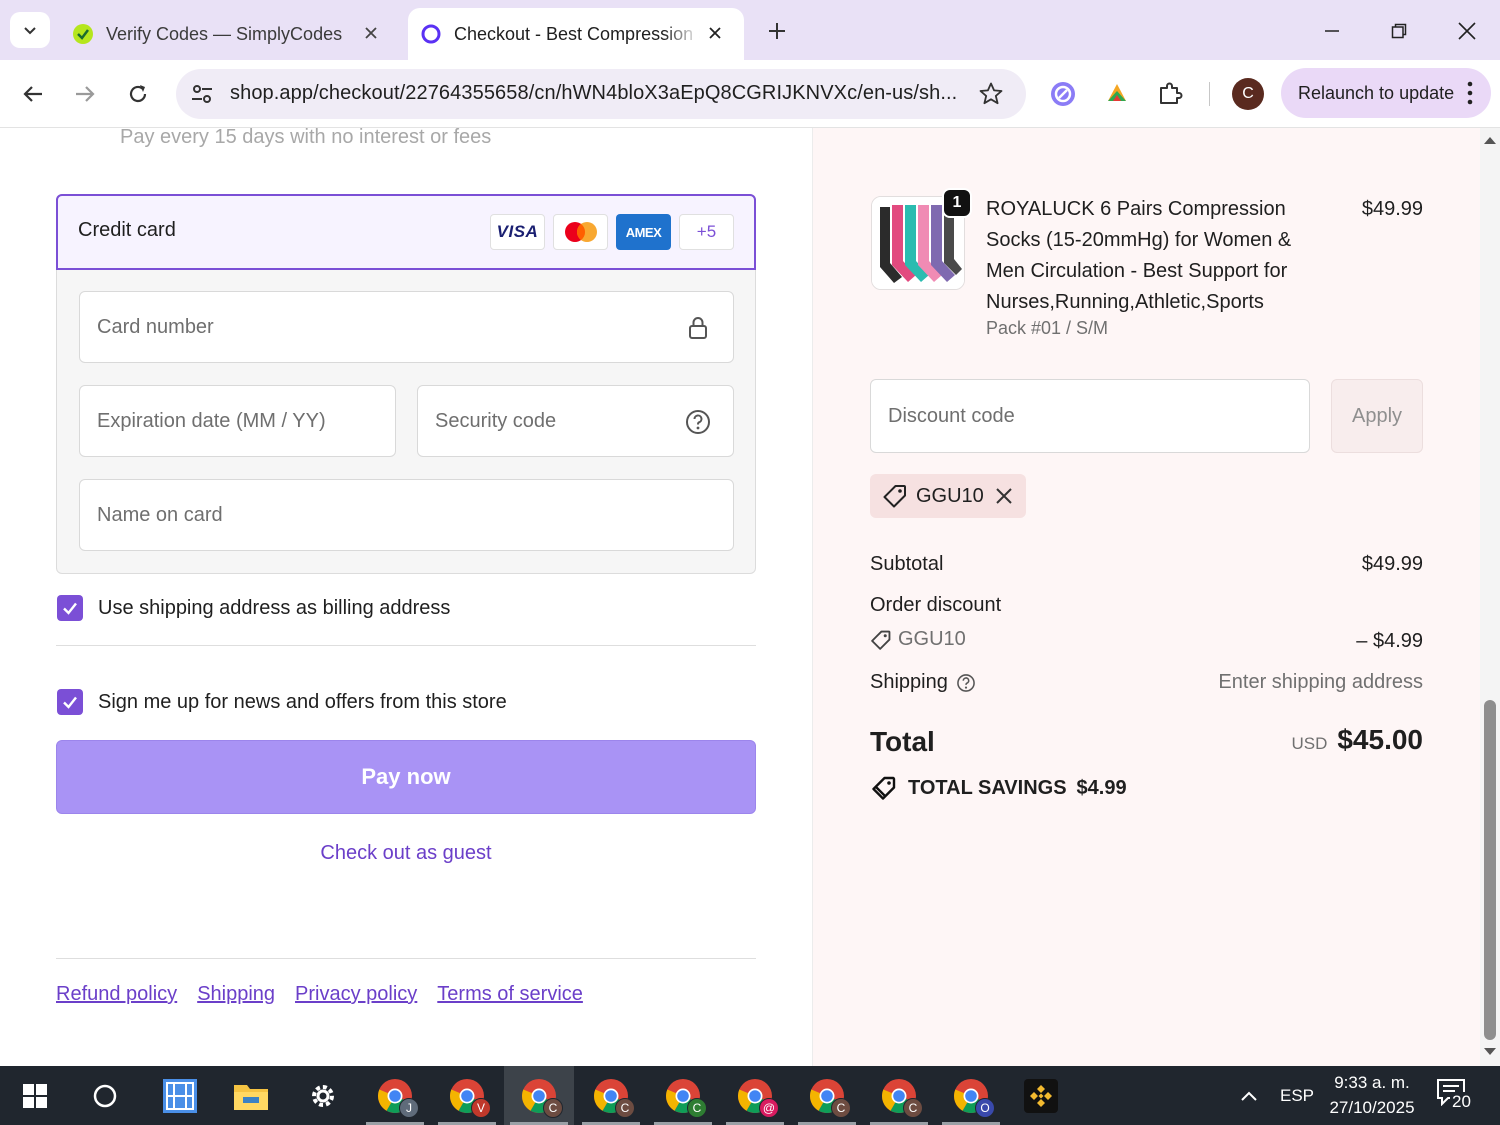 The height and width of the screenshot is (1125, 1500). What do you see at coordinates (575, 421) in the screenshot?
I see `security-code-input: Security code` at bounding box center [575, 421].